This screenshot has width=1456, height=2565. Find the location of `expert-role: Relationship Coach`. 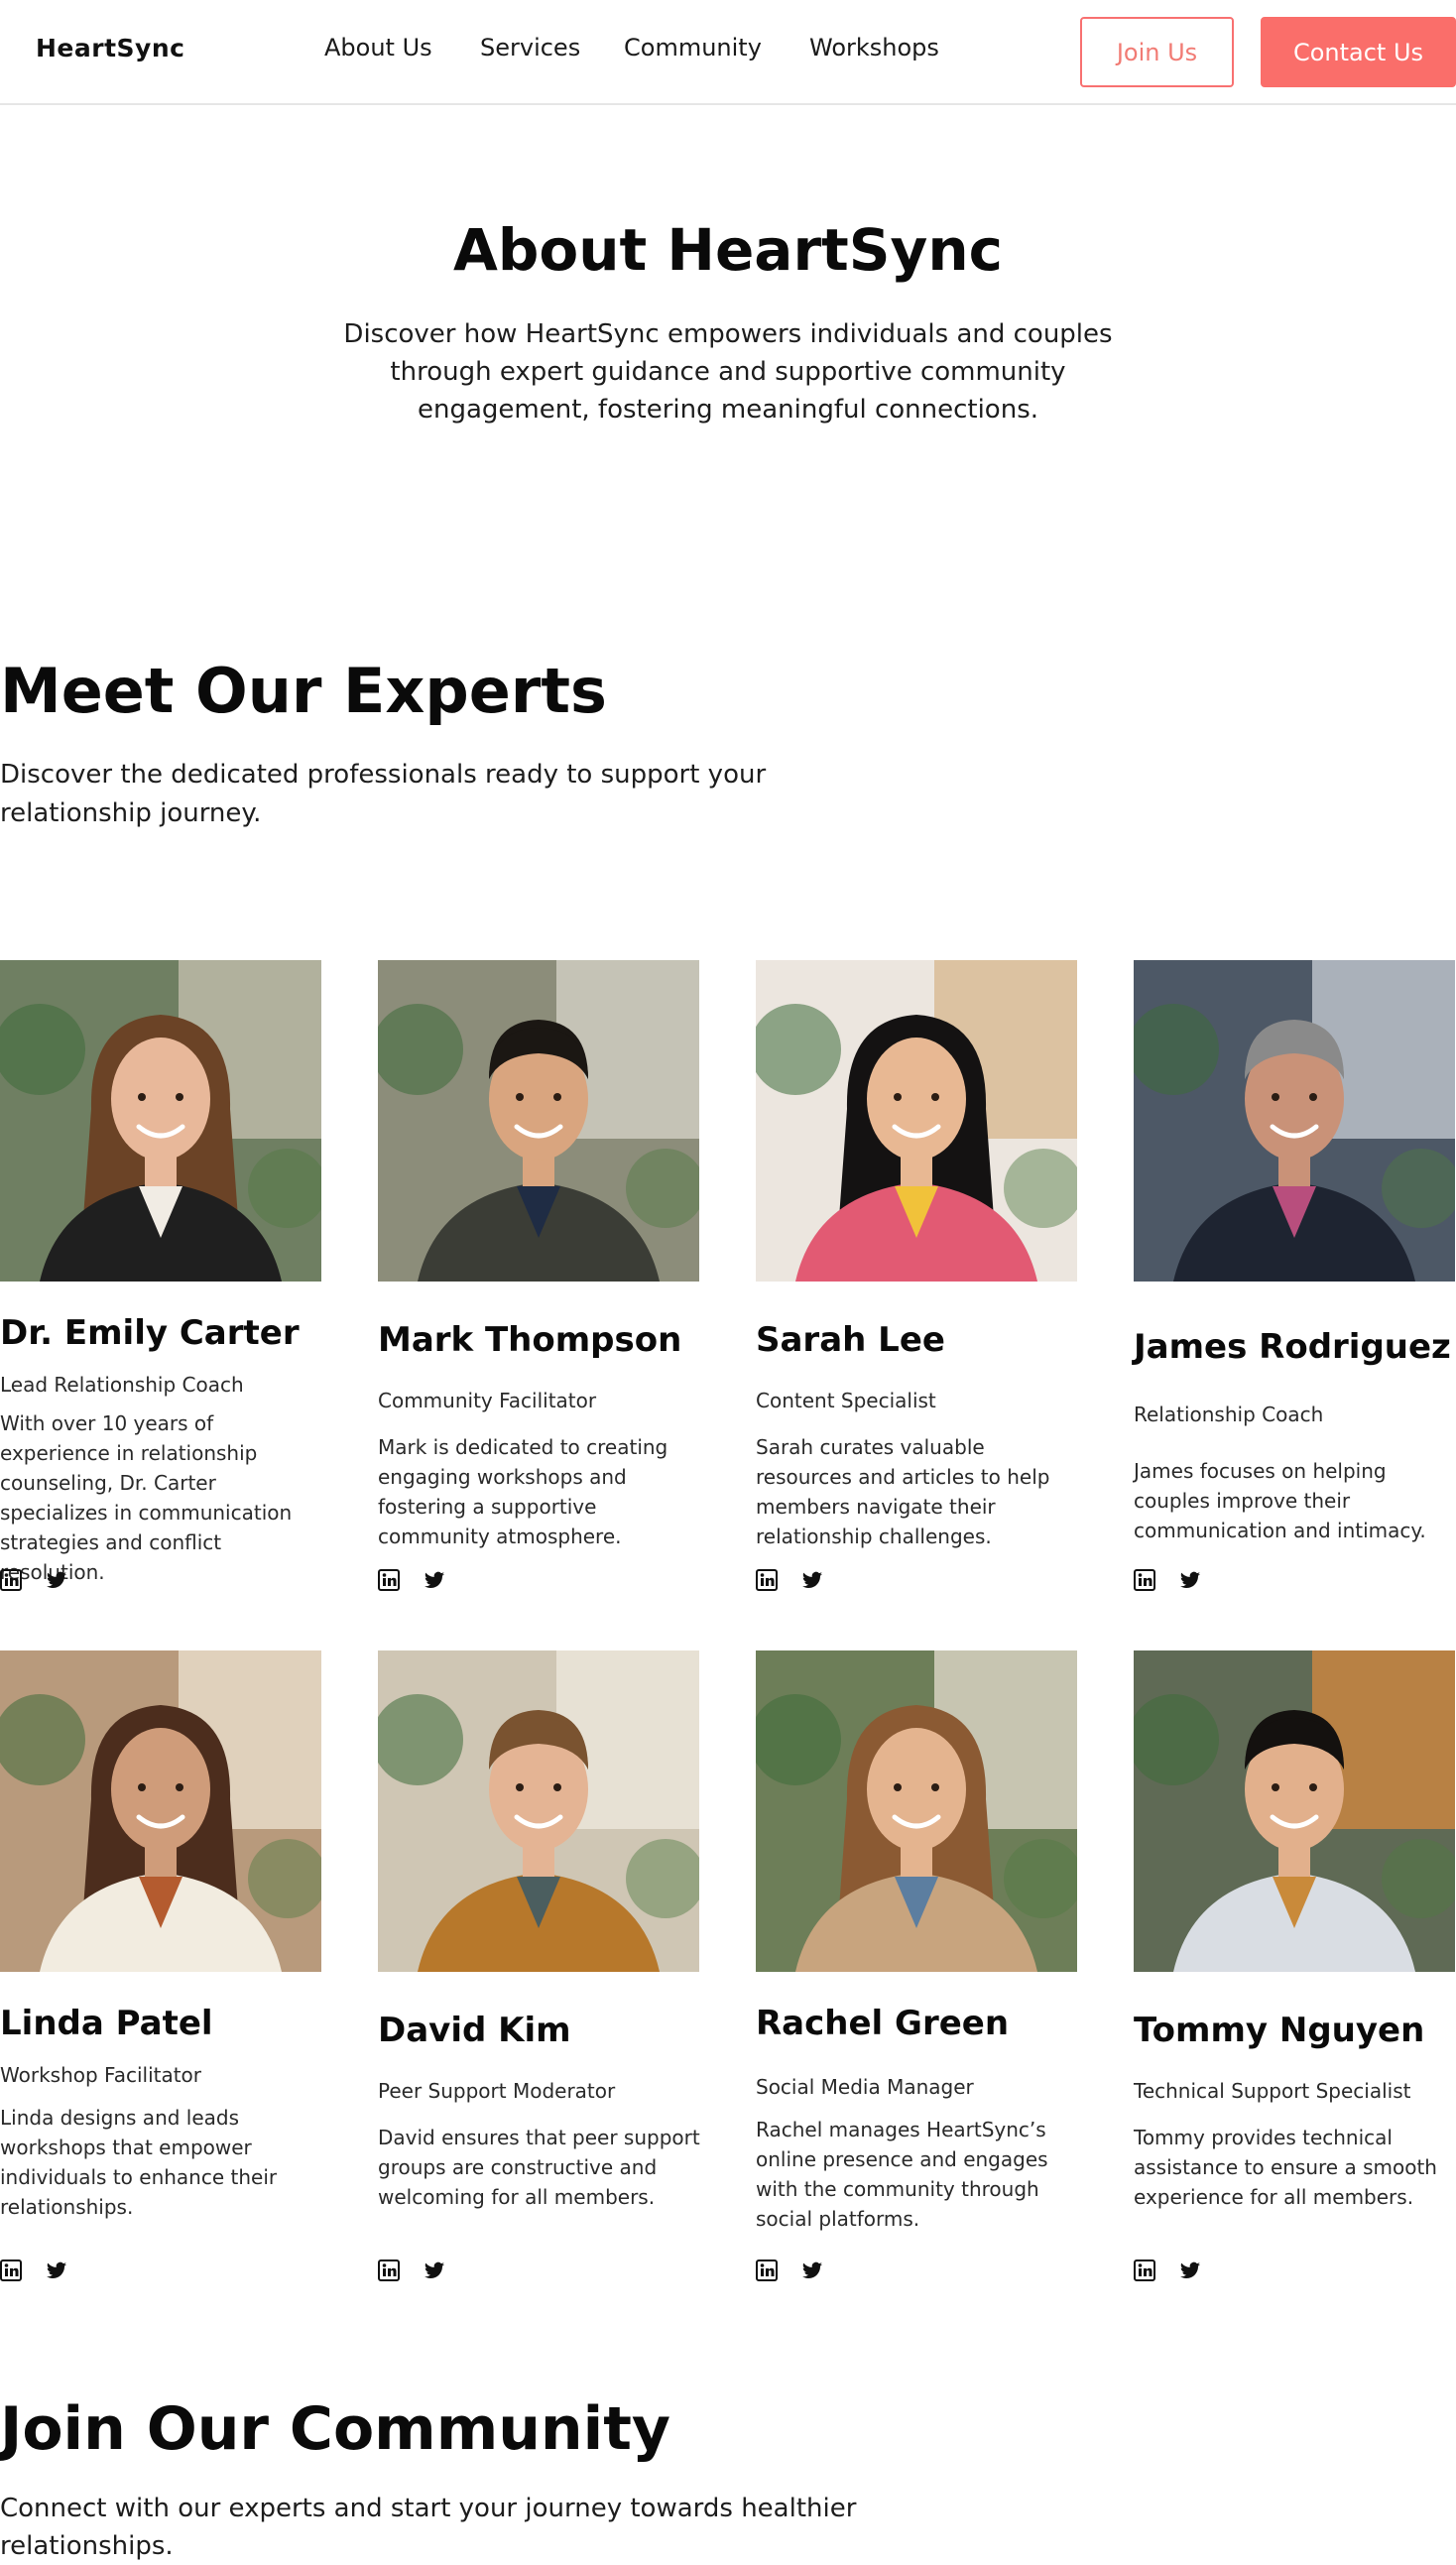

expert-role: Relationship Coach is located at coordinates (1229, 1415).